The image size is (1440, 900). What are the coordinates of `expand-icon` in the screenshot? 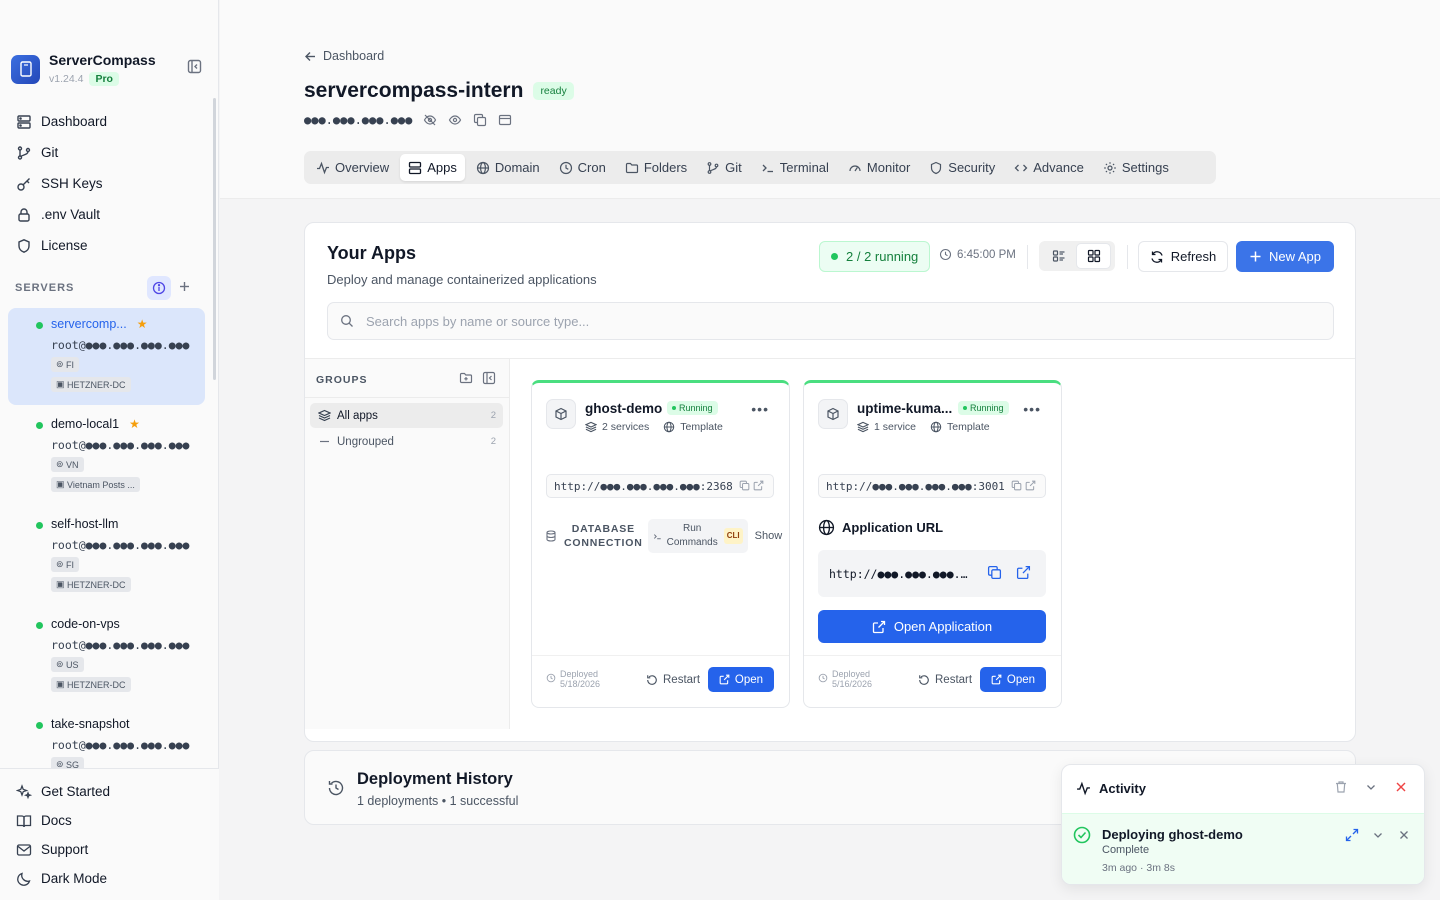 It's located at (1352, 835).